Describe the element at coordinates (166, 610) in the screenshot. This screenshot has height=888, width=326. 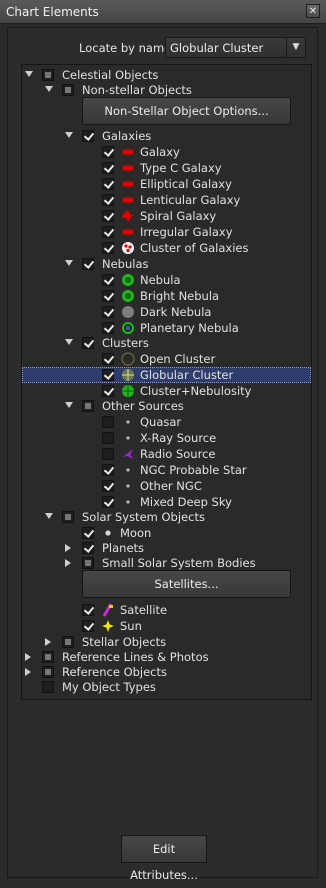
I see `tree-row: Satellite` at that location.